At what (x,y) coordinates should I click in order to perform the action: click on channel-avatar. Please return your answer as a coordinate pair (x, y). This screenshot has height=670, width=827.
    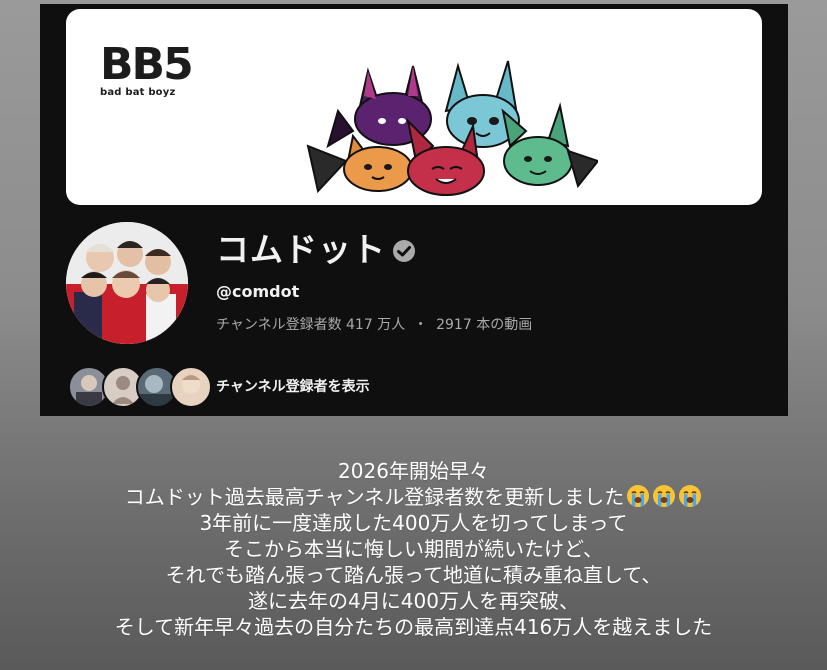
    Looking at the image, I should click on (127, 283).